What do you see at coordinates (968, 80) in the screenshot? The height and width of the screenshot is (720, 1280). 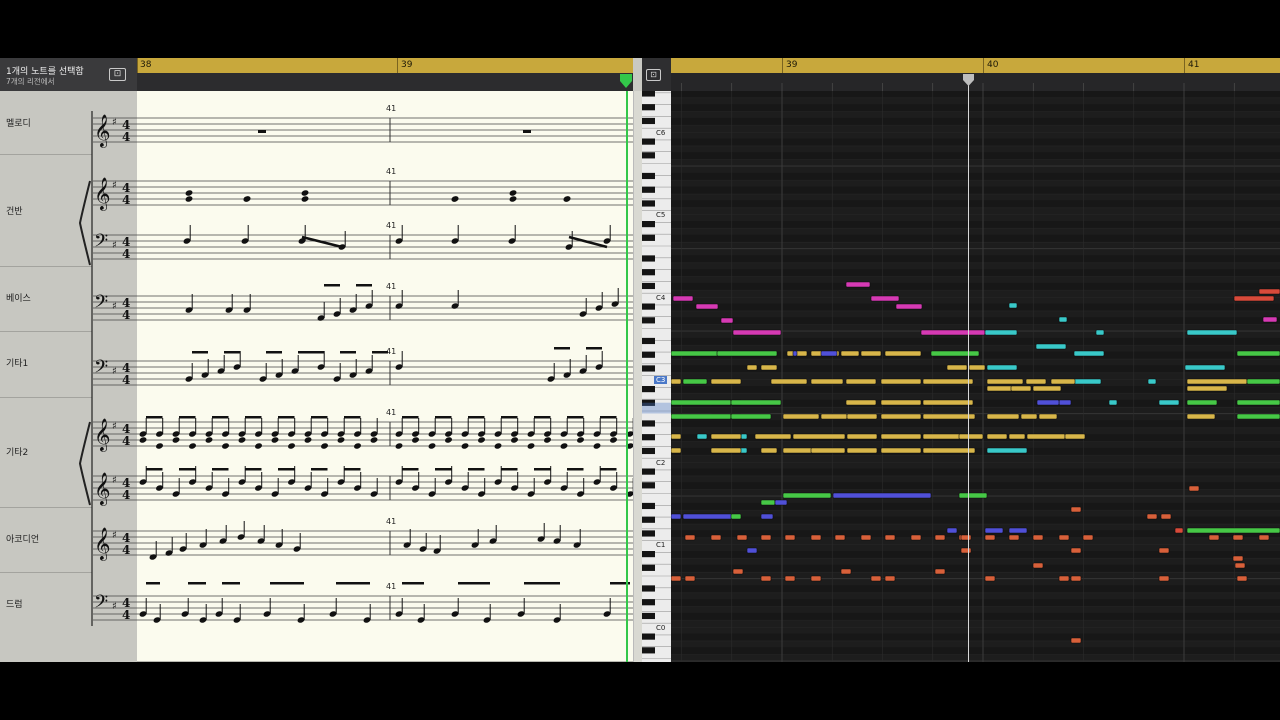 I see `piano-roll-playhead-handle-icon` at bounding box center [968, 80].